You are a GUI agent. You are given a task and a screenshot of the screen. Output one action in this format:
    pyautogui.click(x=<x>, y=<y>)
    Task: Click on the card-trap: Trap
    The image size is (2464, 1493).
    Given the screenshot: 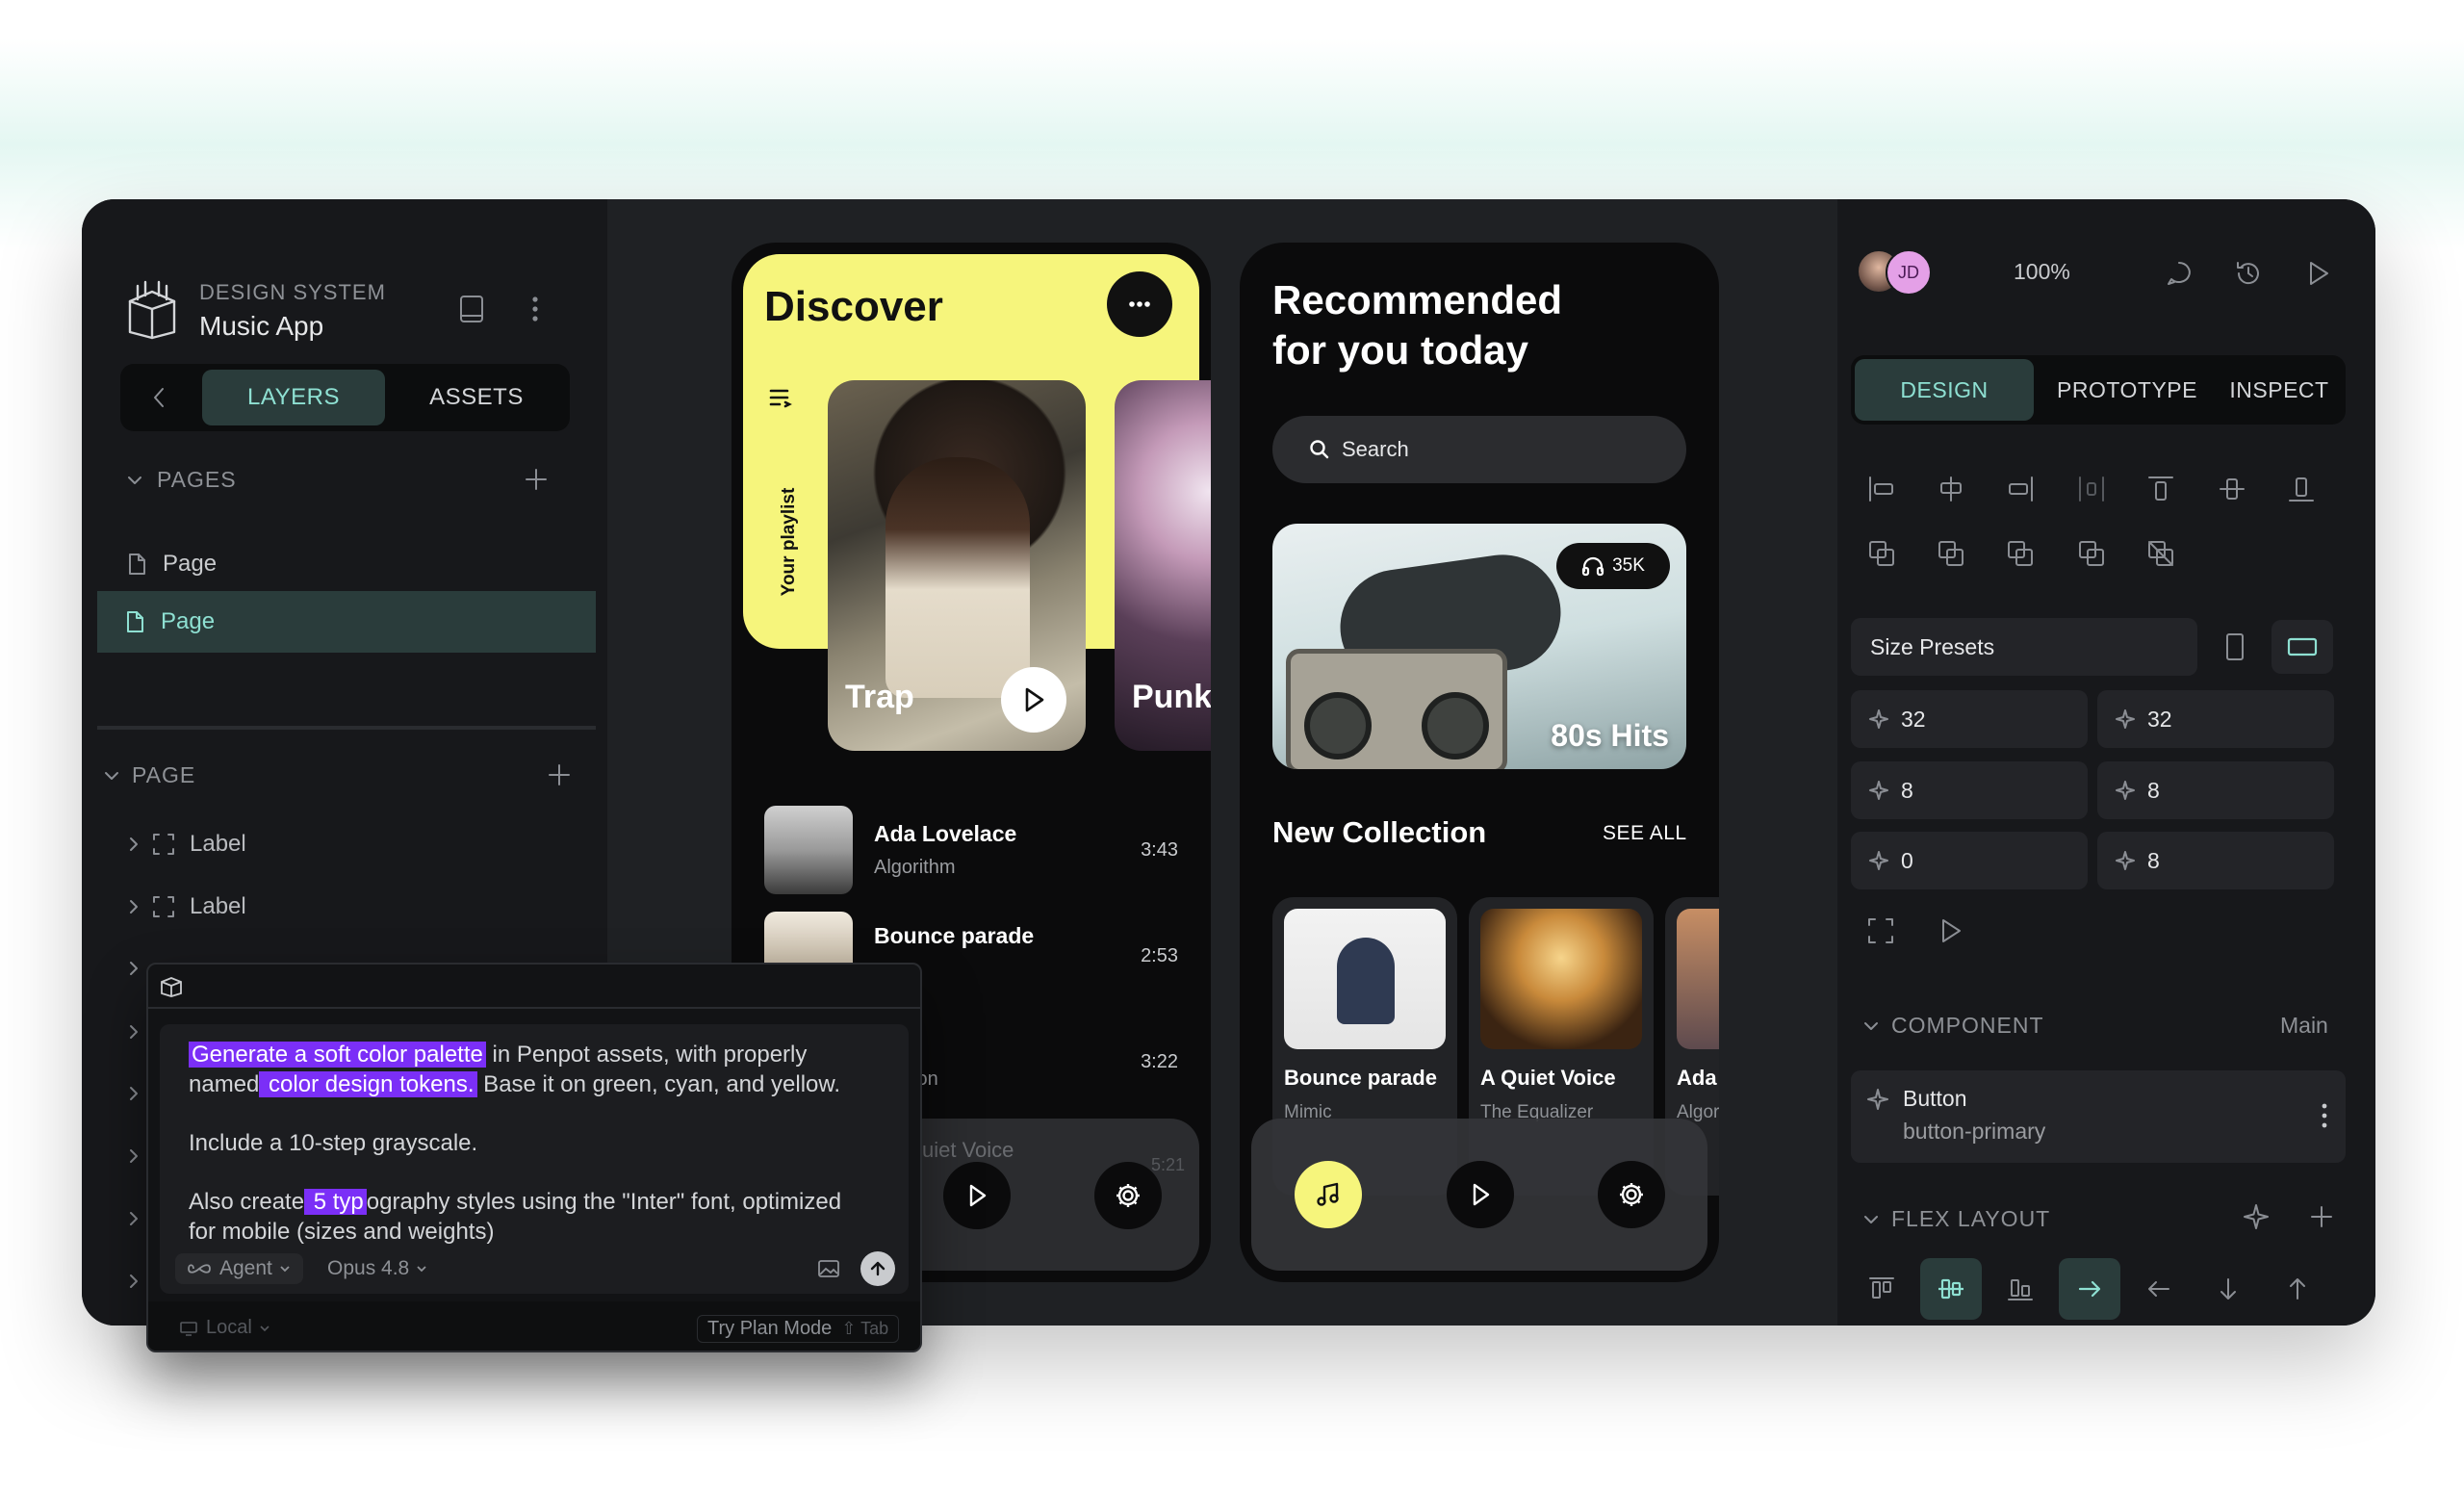 What is the action you would take?
    pyautogui.click(x=957, y=565)
    